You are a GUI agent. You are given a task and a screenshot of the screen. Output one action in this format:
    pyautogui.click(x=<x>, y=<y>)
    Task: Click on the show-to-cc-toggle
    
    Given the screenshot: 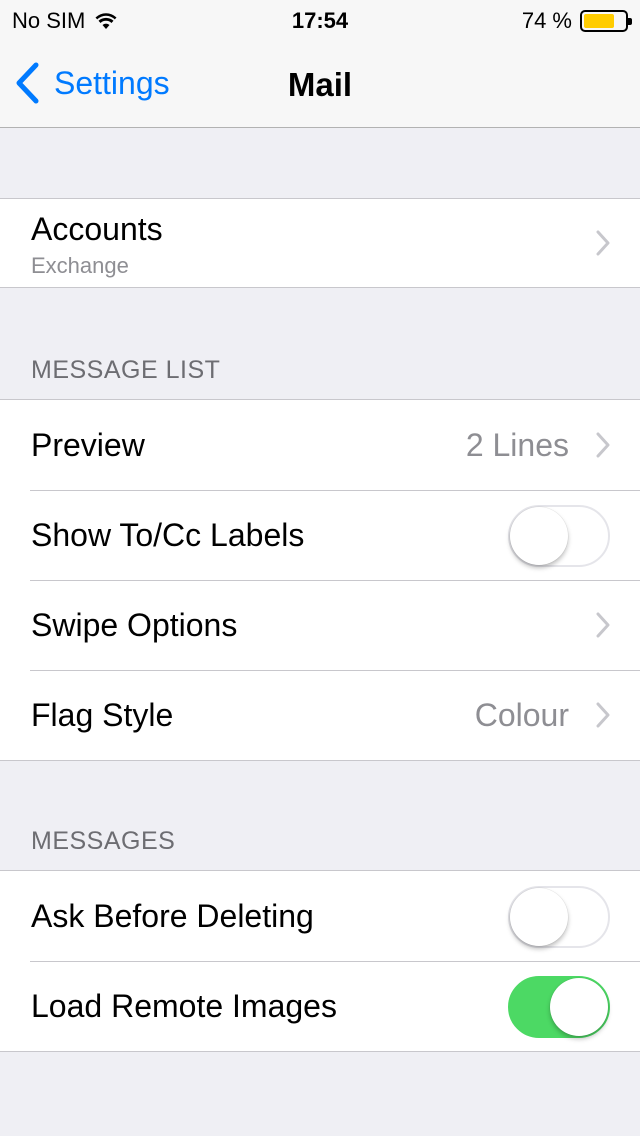 What is the action you would take?
    pyautogui.click(x=559, y=536)
    